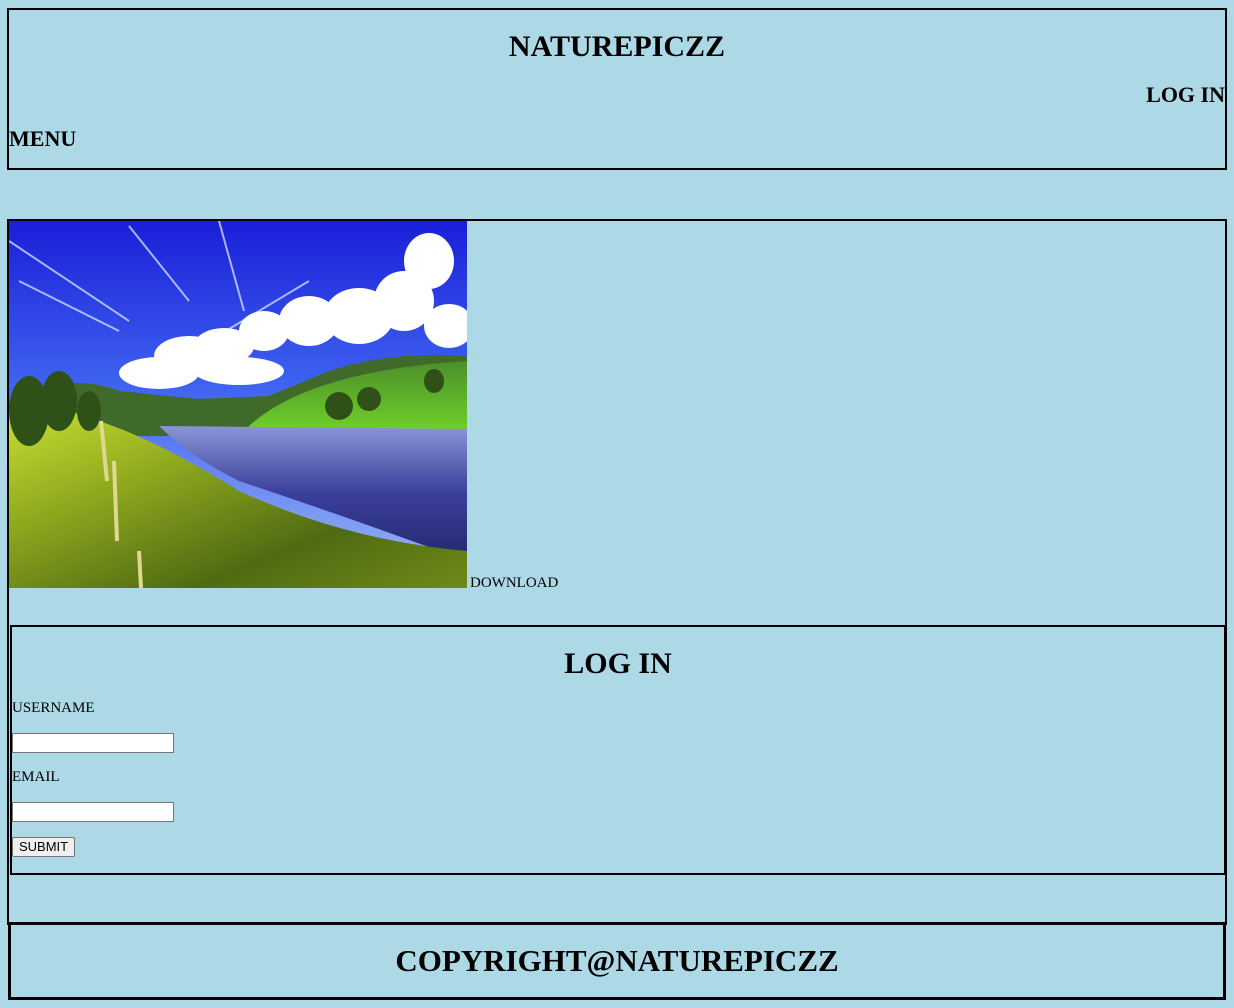  I want to click on menu-link: MENU, so click(42, 139).